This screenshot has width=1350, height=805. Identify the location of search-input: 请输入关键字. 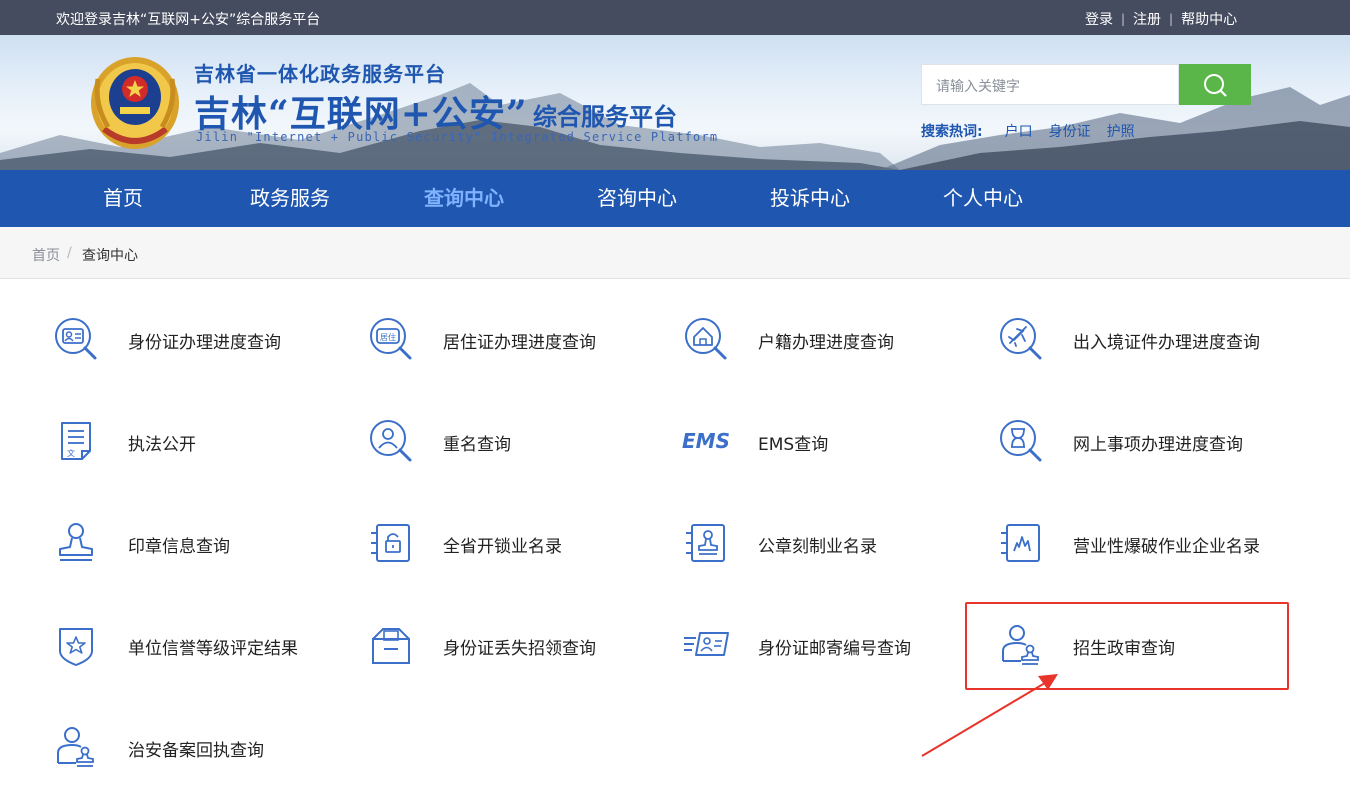
(1050, 84).